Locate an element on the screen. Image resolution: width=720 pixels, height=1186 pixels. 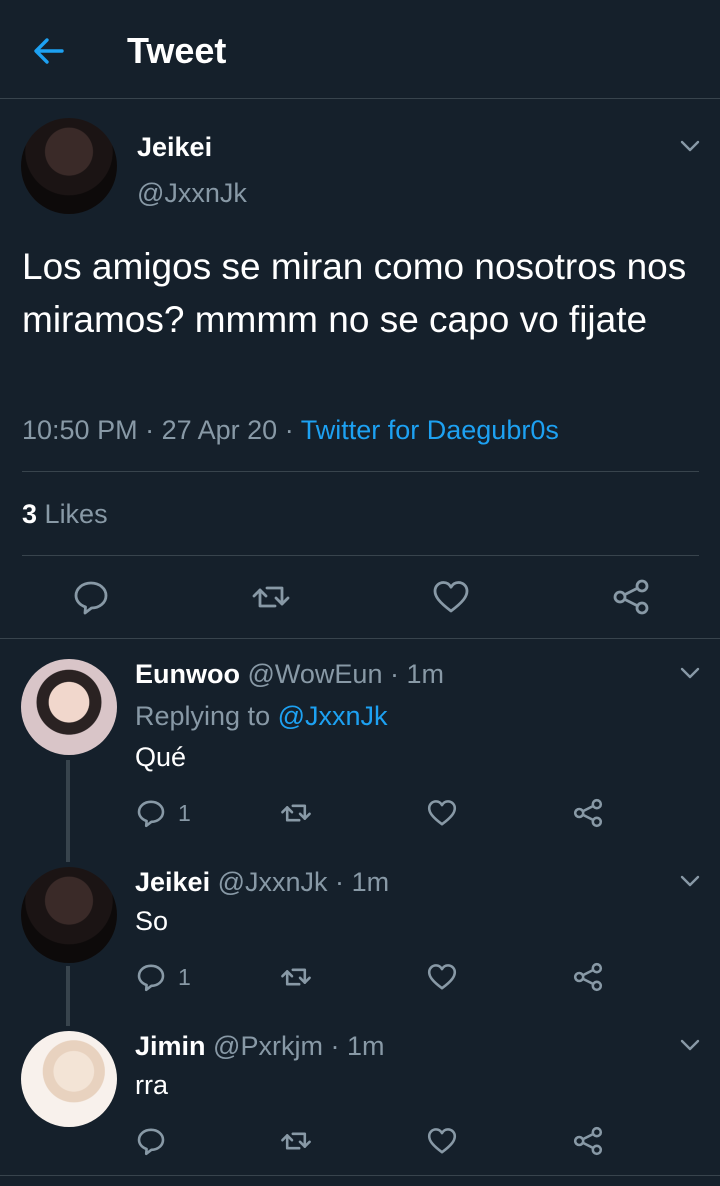
author-name: Jeikei is located at coordinates (174, 147).